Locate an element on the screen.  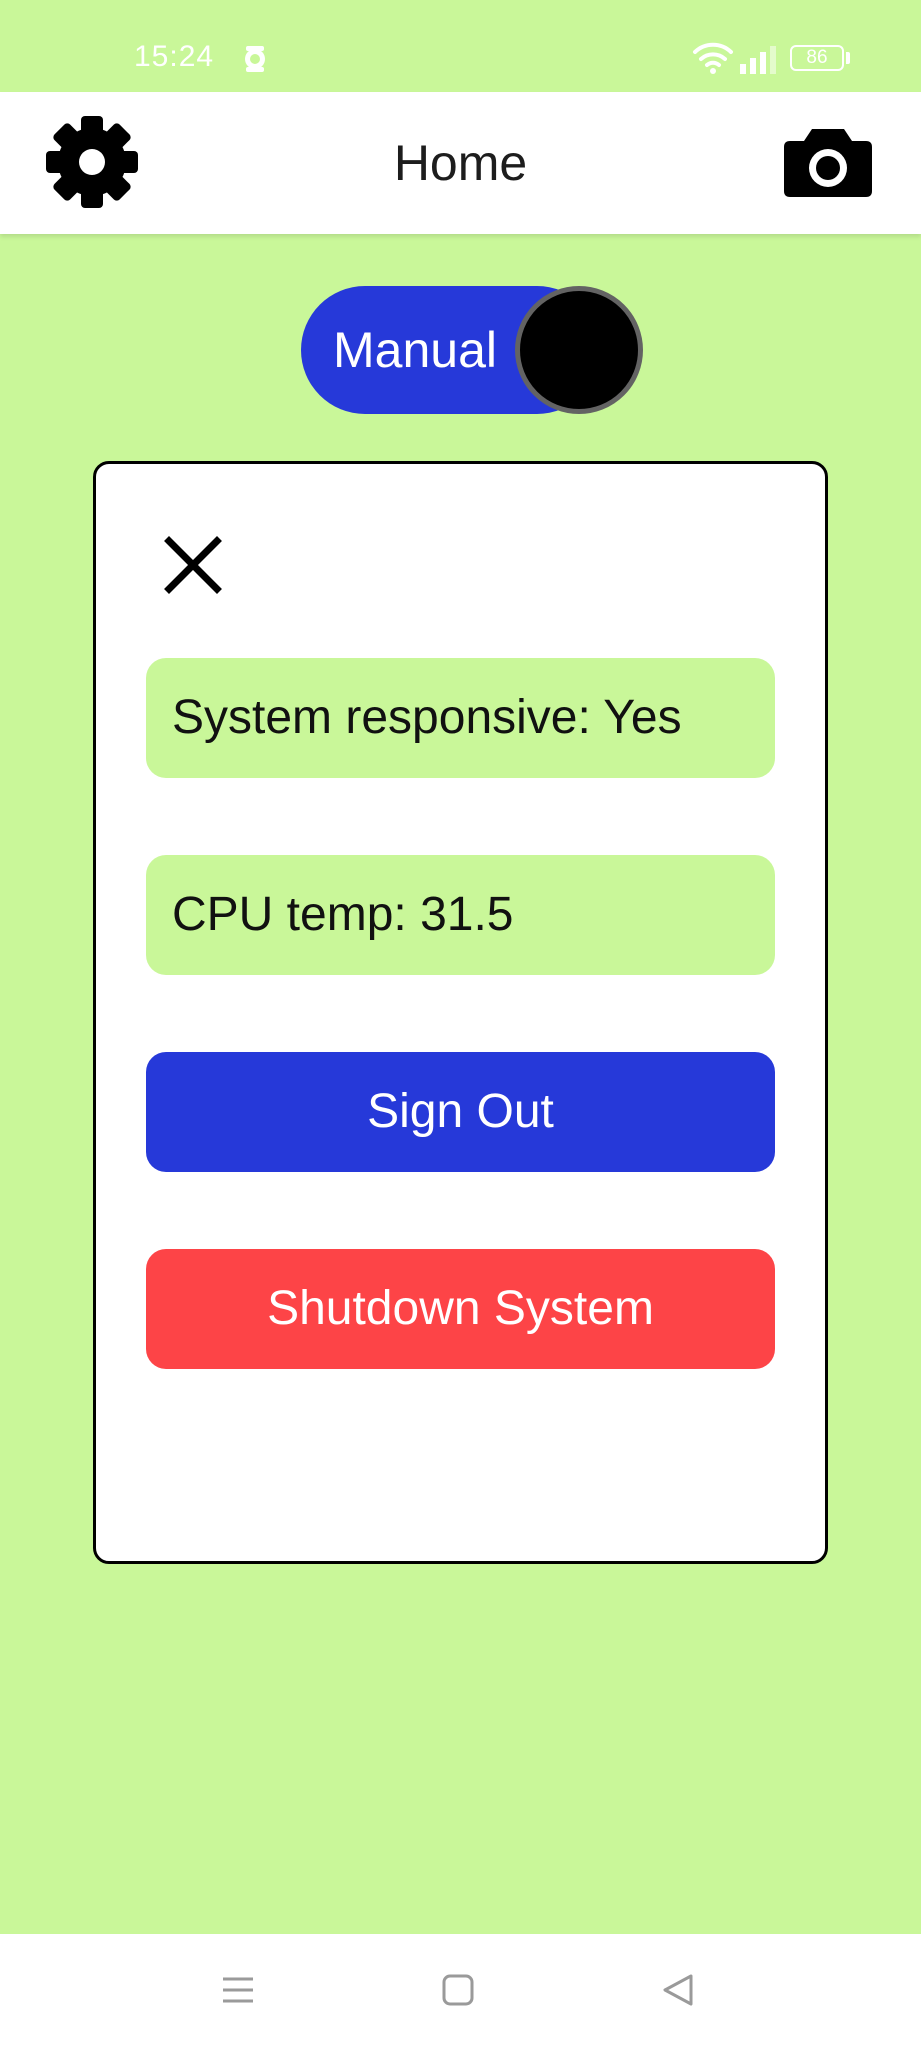
mode-toggle: Manual is located at coordinates (472, 350).